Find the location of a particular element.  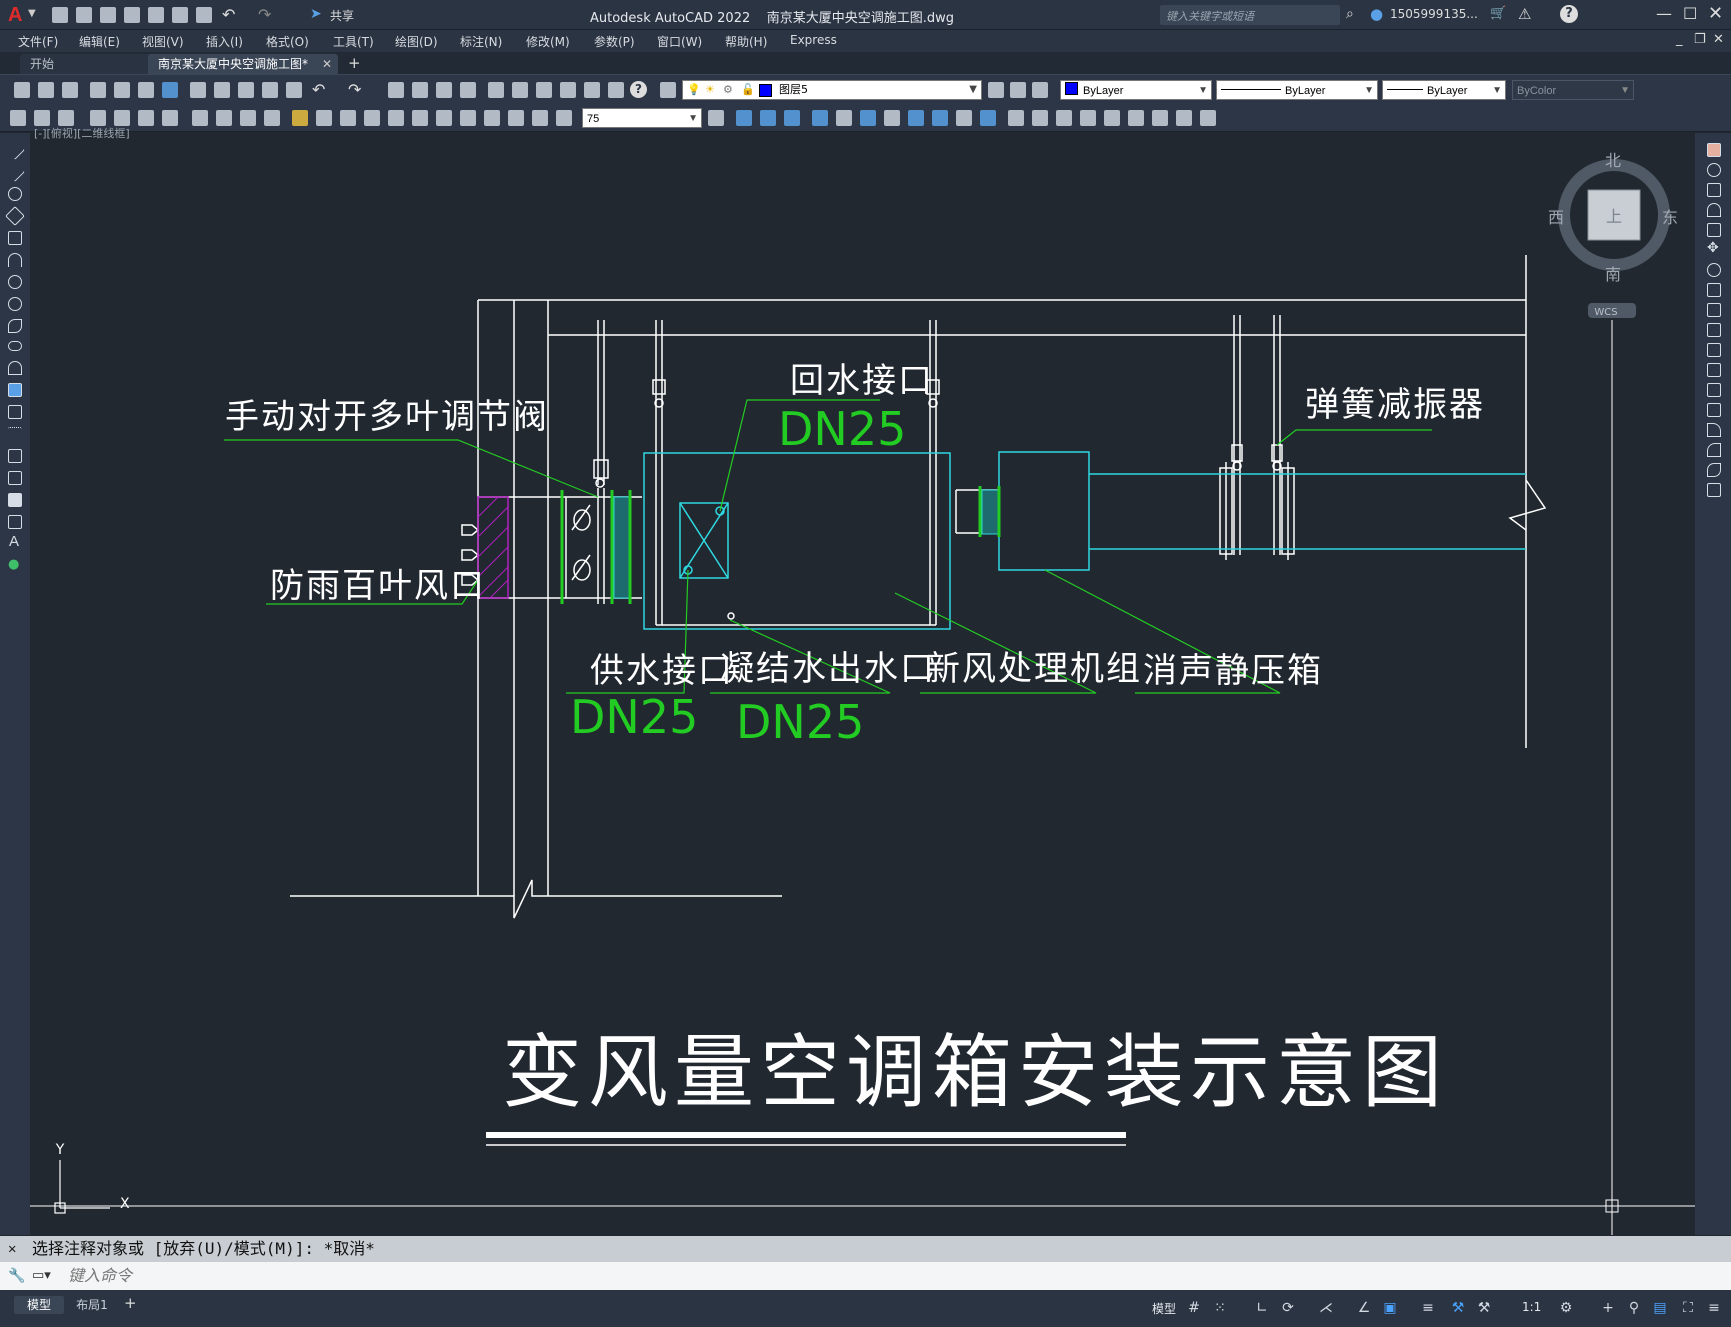

shell-icon is located at coordinates (1088, 118).